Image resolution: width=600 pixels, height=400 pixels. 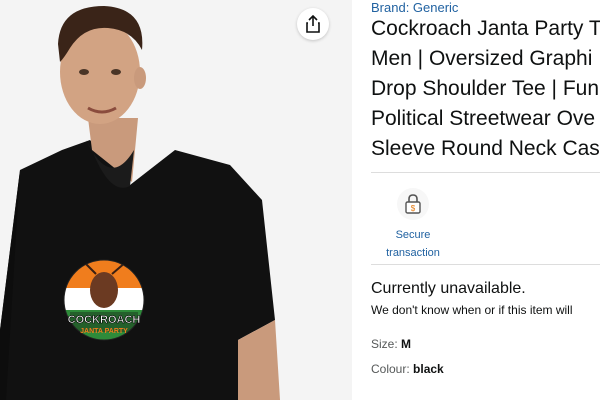 I want to click on share-button, so click(x=313, y=24).